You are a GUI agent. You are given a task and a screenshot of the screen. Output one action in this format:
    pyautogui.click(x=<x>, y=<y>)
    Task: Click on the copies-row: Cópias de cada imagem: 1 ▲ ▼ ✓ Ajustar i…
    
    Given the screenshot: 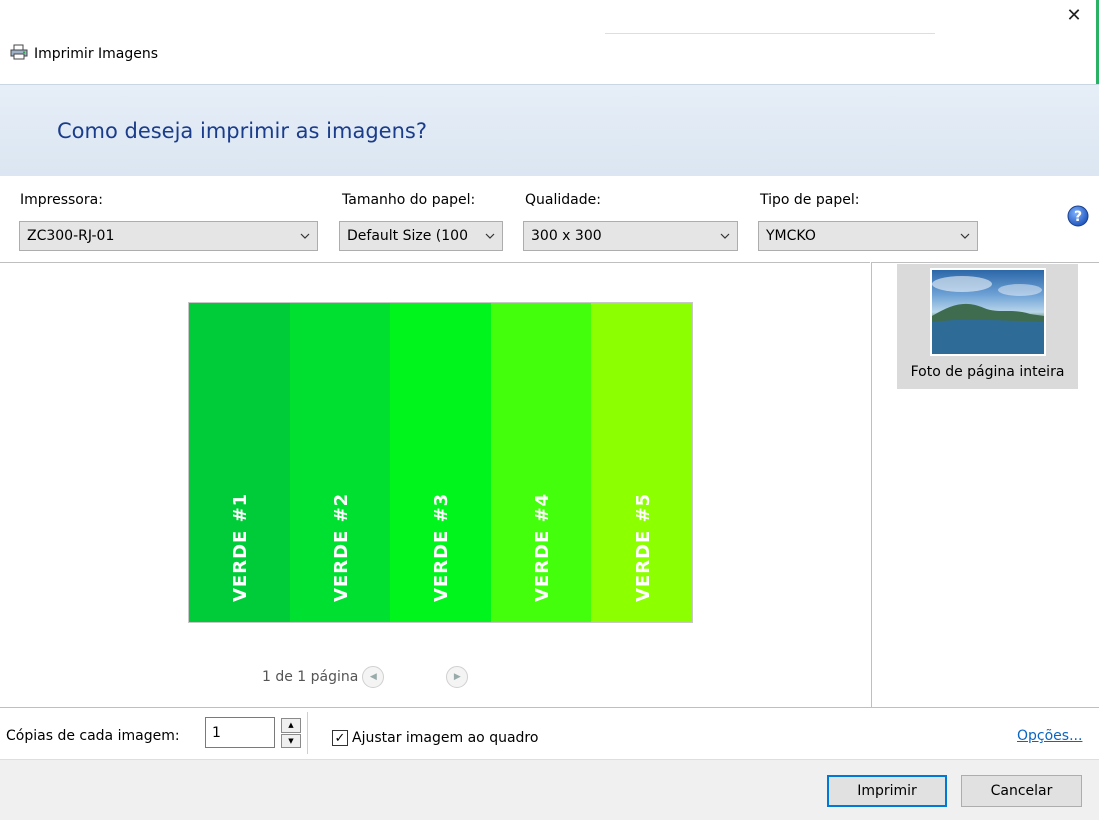 What is the action you would take?
    pyautogui.click(x=549, y=733)
    